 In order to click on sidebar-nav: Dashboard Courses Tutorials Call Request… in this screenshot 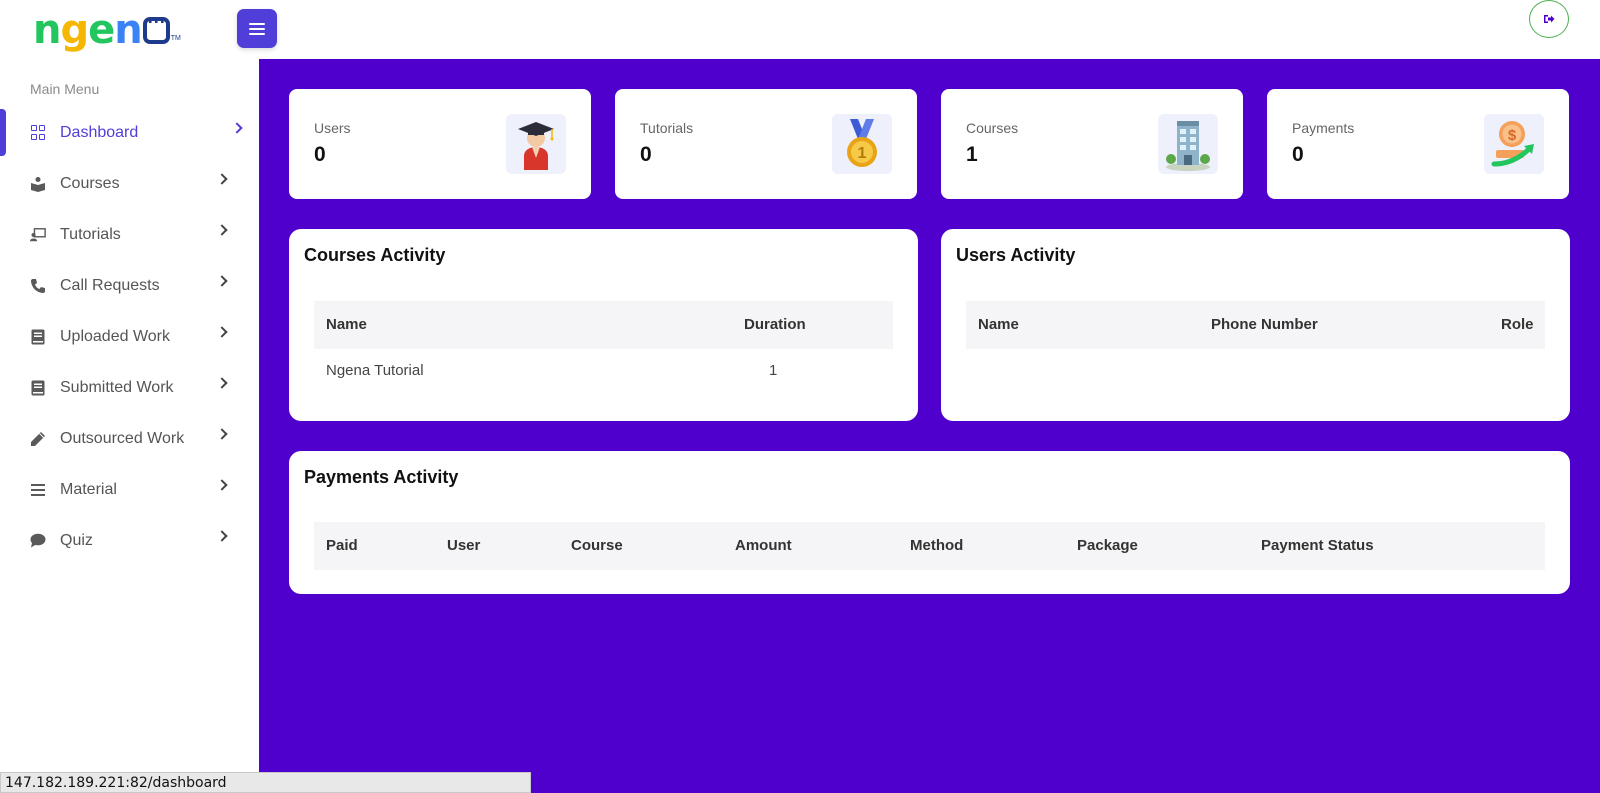, I will do `click(129, 336)`.